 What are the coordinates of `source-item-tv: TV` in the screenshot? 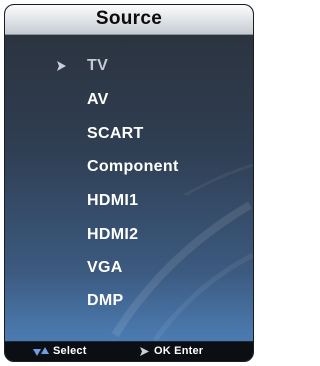 It's located at (129, 66).